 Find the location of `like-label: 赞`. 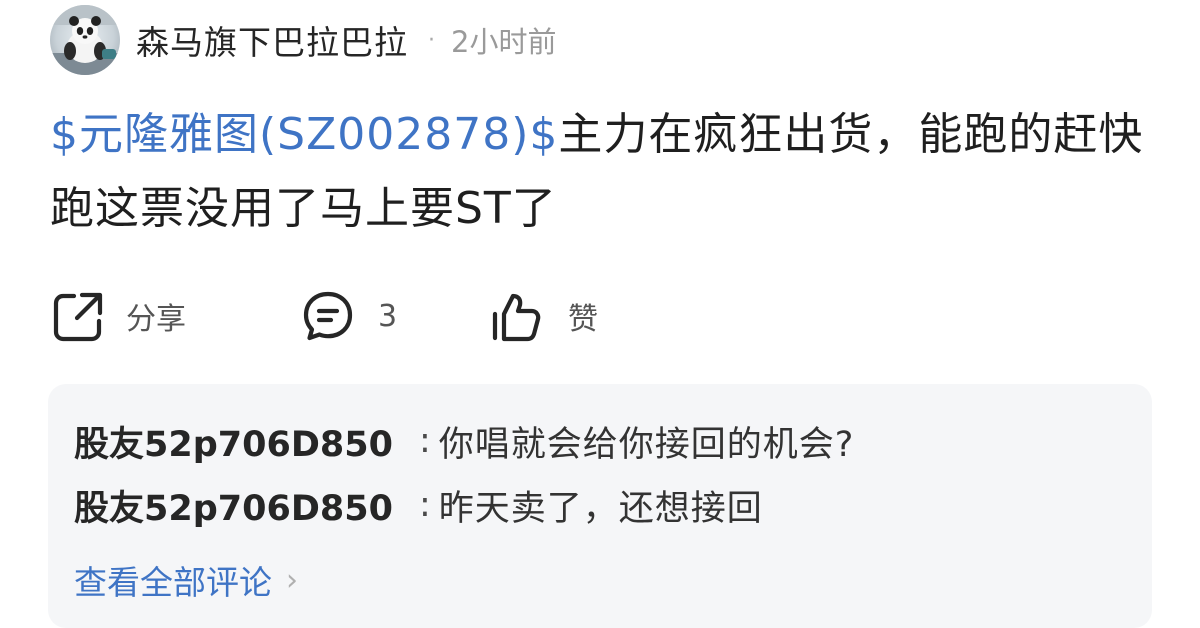

like-label: 赞 is located at coordinates (583, 319).